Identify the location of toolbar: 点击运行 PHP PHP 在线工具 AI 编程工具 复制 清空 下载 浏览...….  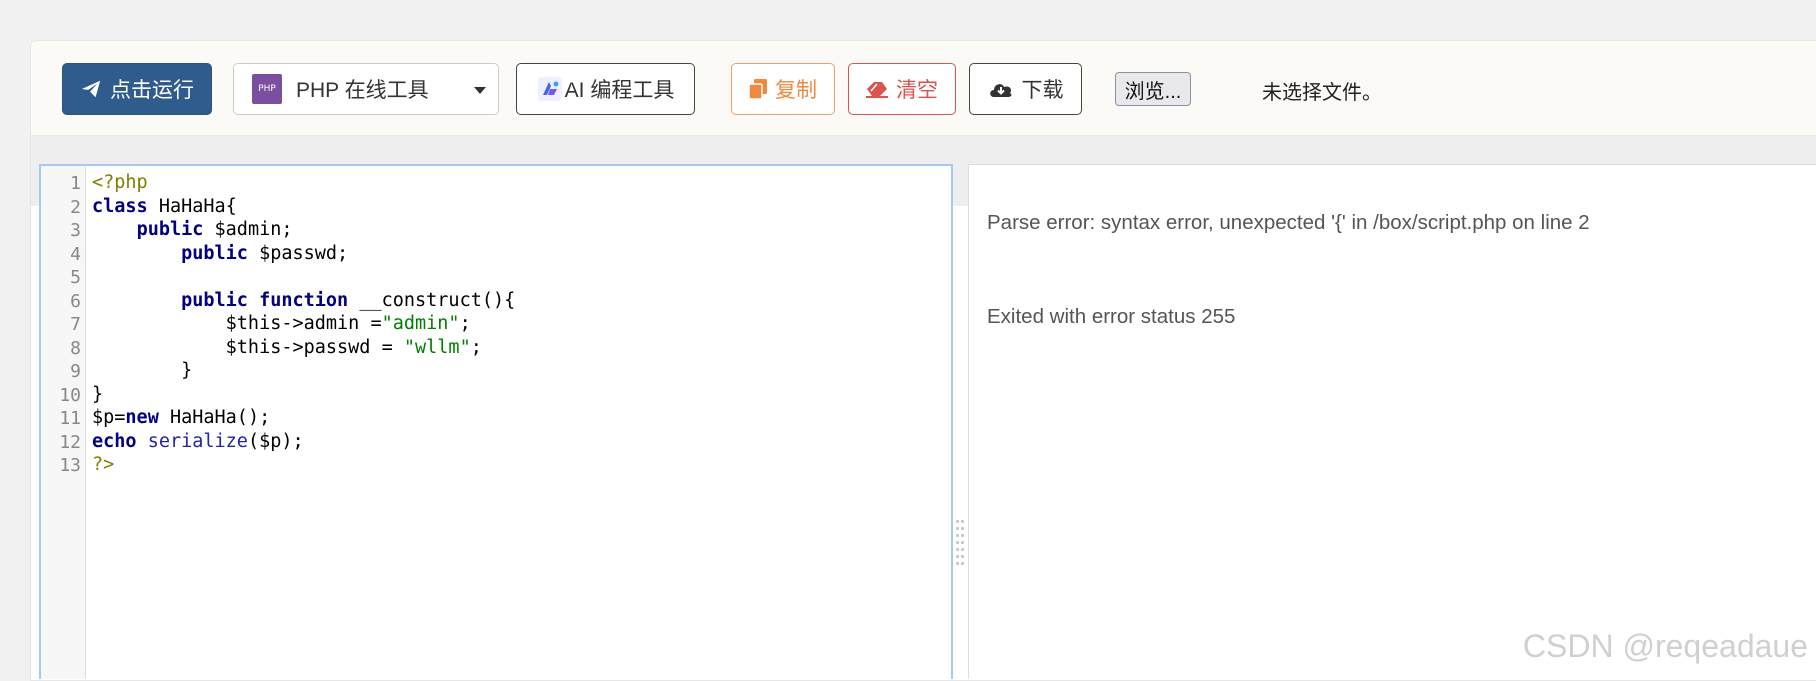
(923, 88).